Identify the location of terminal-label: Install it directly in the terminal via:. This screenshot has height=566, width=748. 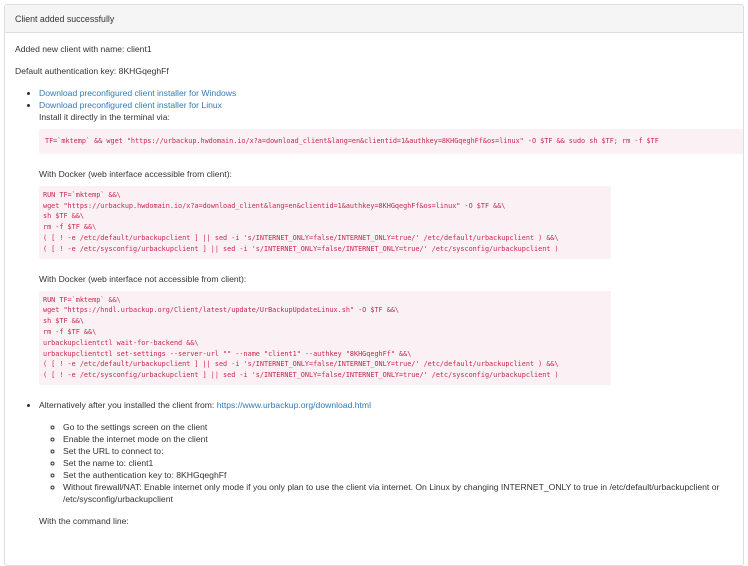
(104, 117).